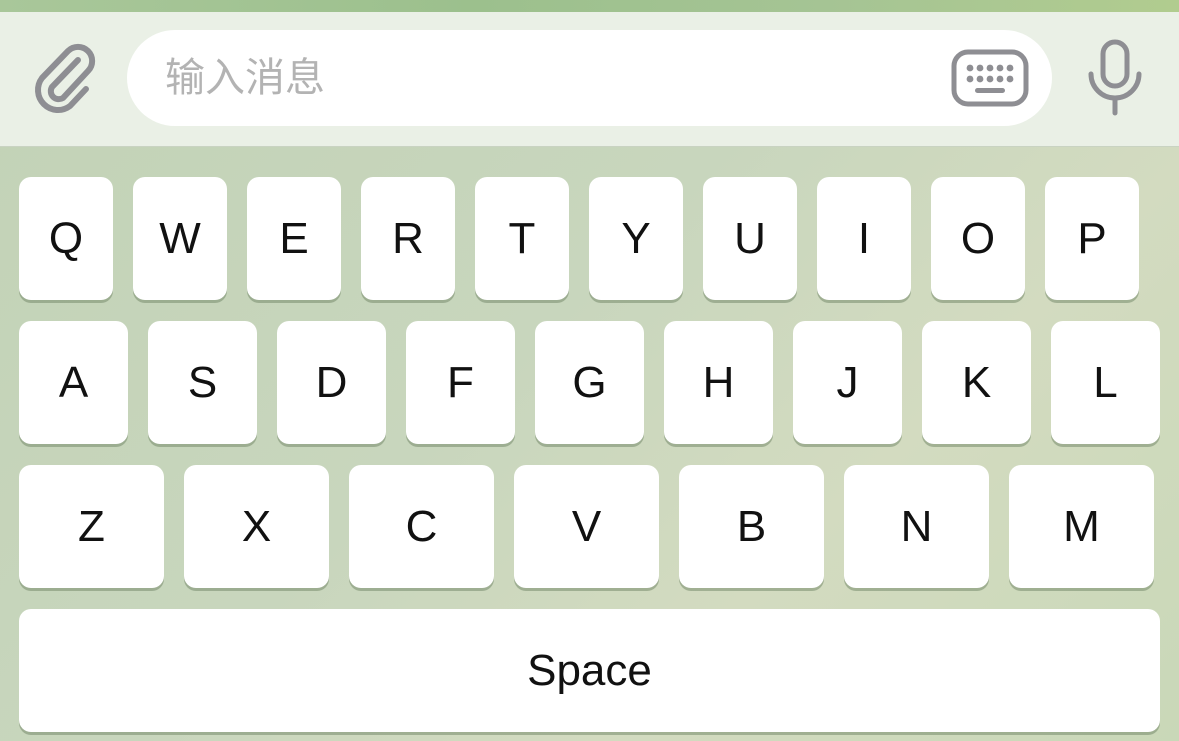  I want to click on key-l: L, so click(1105, 382).